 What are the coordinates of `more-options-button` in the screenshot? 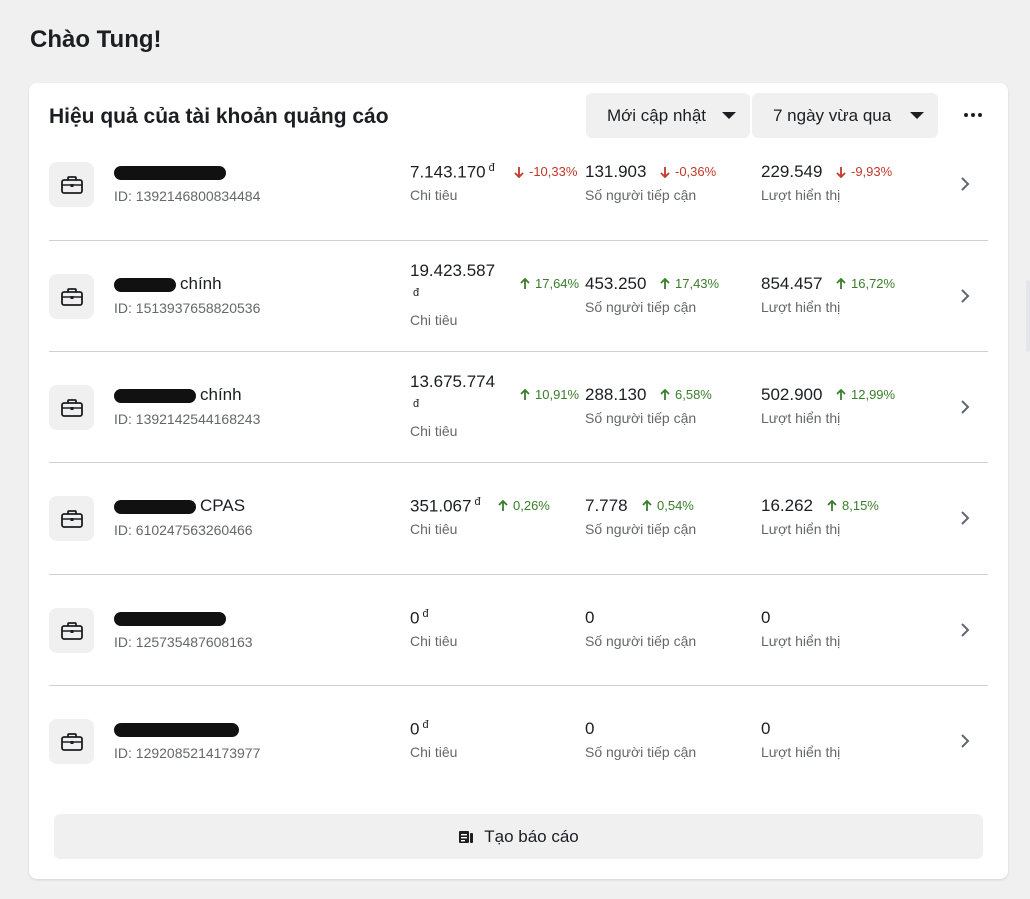 It's located at (973, 115).